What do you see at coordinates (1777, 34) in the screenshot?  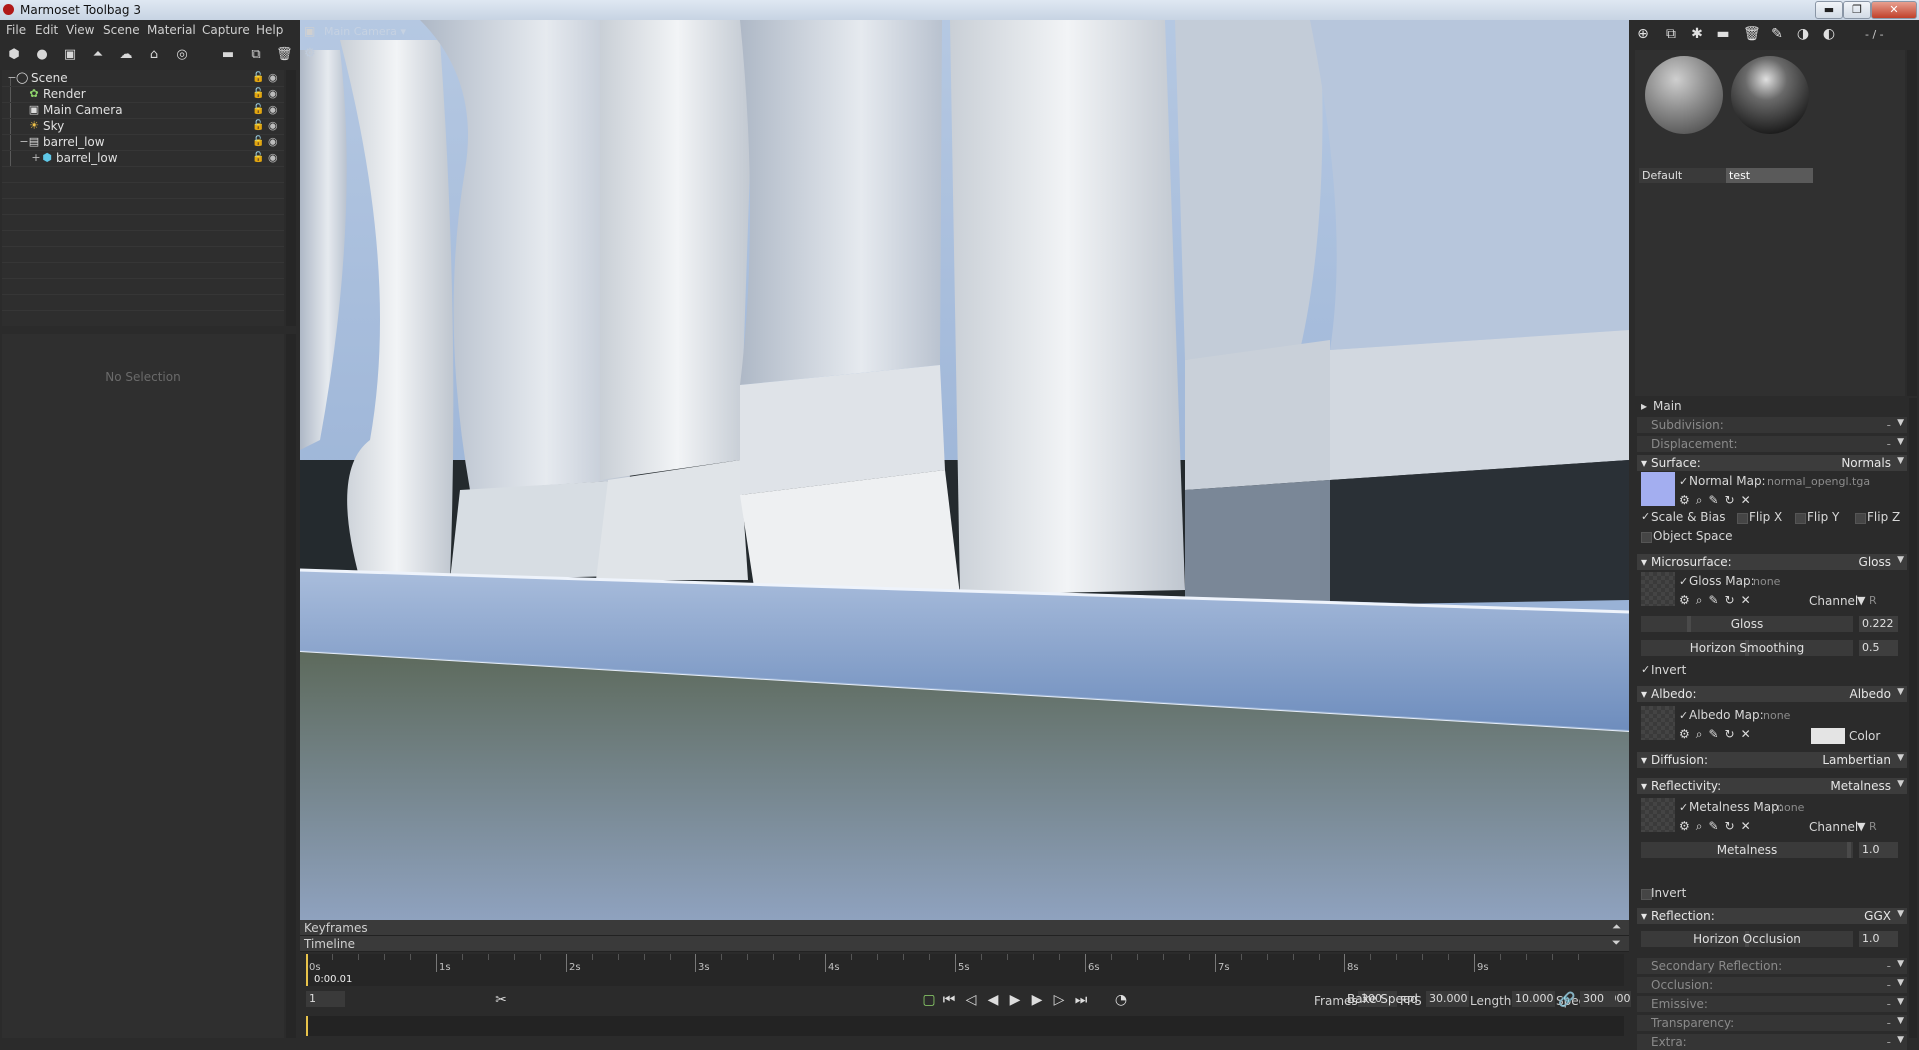 I see `pick-material-icon: ✎` at bounding box center [1777, 34].